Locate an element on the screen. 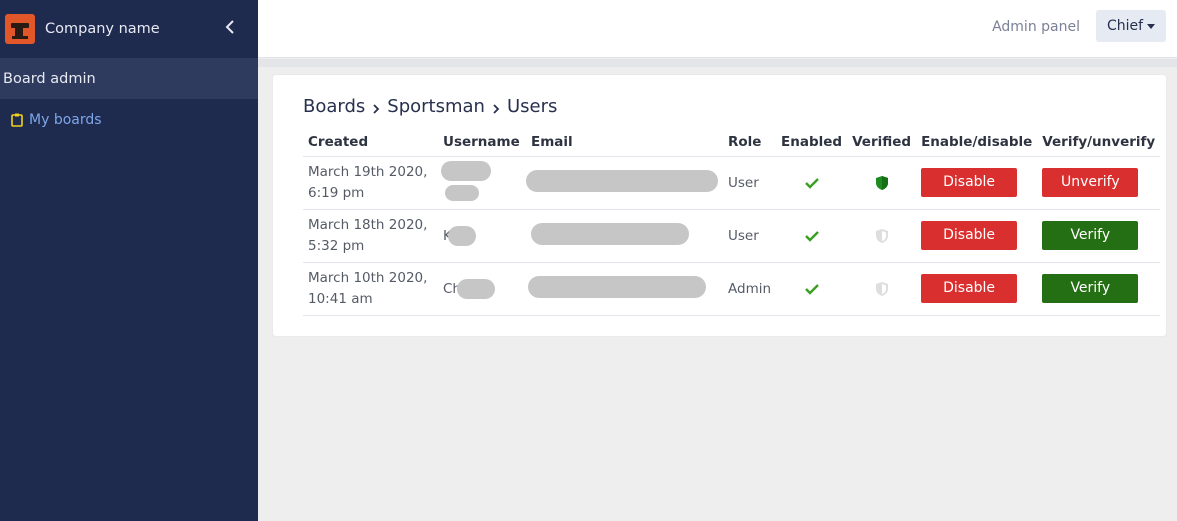 Image resolution: width=1177 pixels, height=521 pixels. unverify-button: Unverify is located at coordinates (1090, 182).